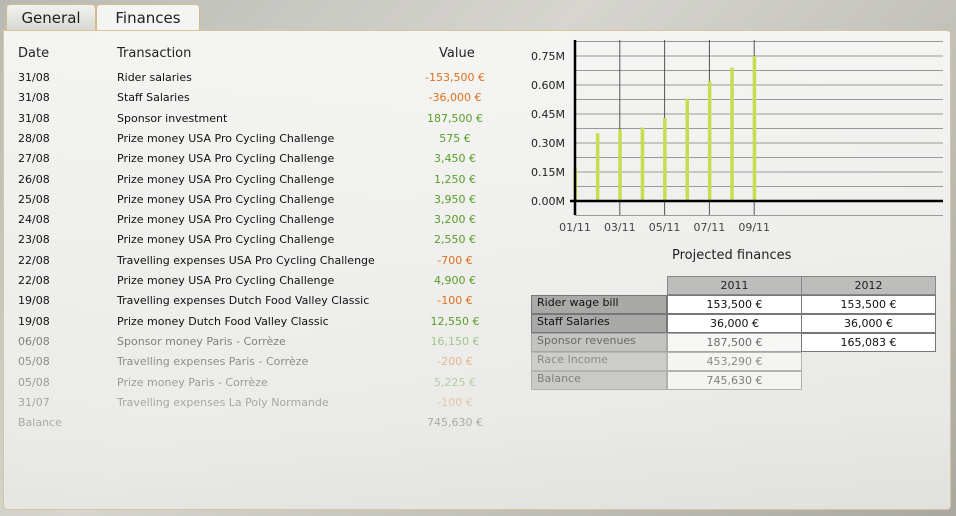 The width and height of the screenshot is (956, 516). What do you see at coordinates (868, 342) in the screenshot?
I see `value-cell: 165,083 €` at bounding box center [868, 342].